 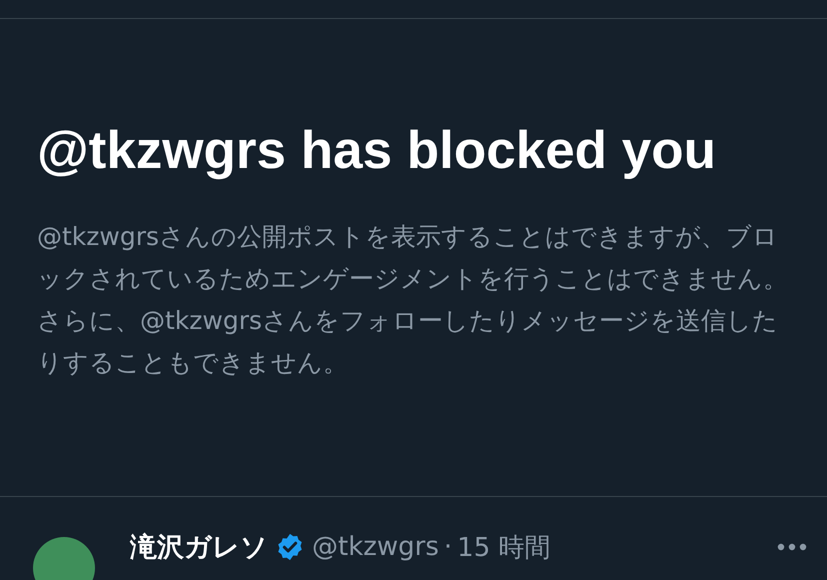 I want to click on blocked-title: @tkzwgrs has blocked you, so click(x=377, y=151).